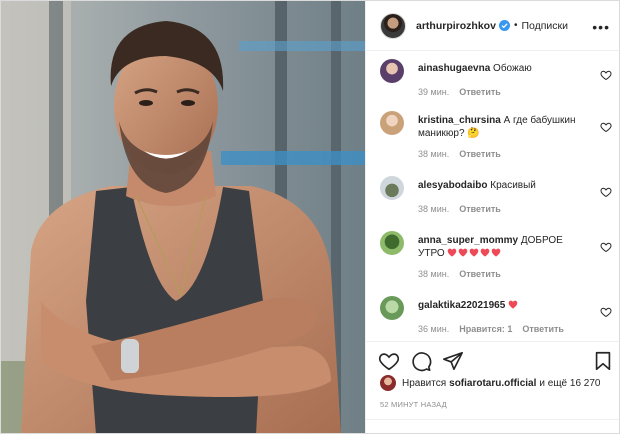 Image resolution: width=620 pixels, height=434 pixels. Describe the element at coordinates (544, 26) in the screenshot. I see `follow-status-button: Подписки` at that location.